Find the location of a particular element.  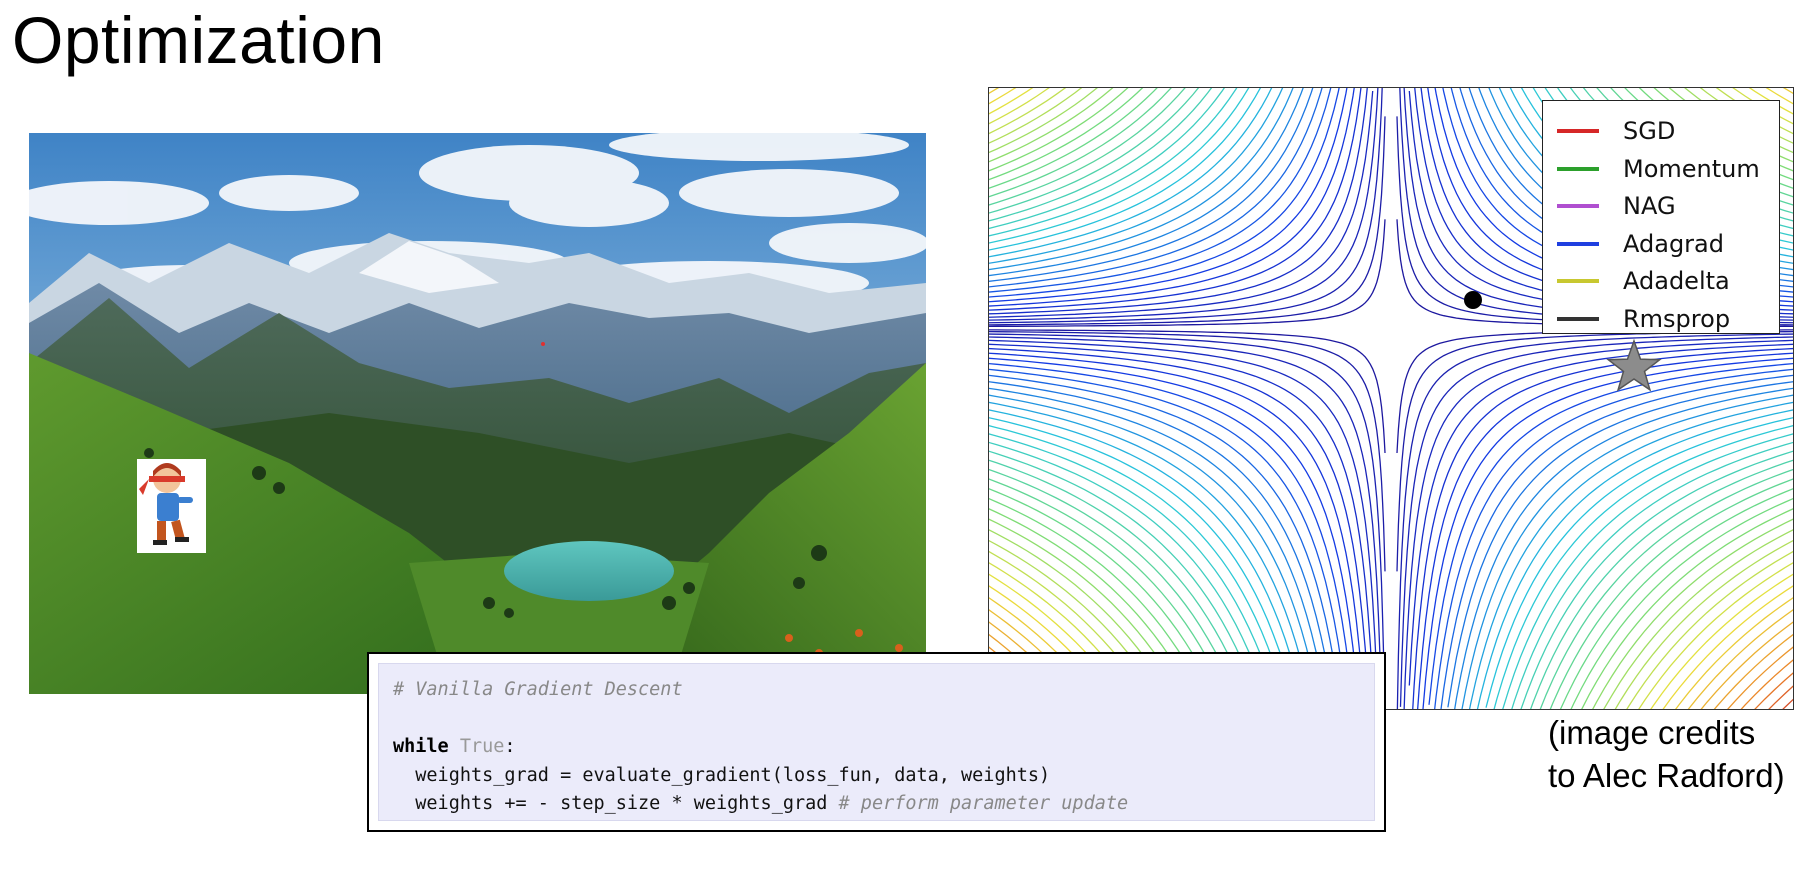

legend-item-rmsprop: Rmsprop is located at coordinates (1643, 319).